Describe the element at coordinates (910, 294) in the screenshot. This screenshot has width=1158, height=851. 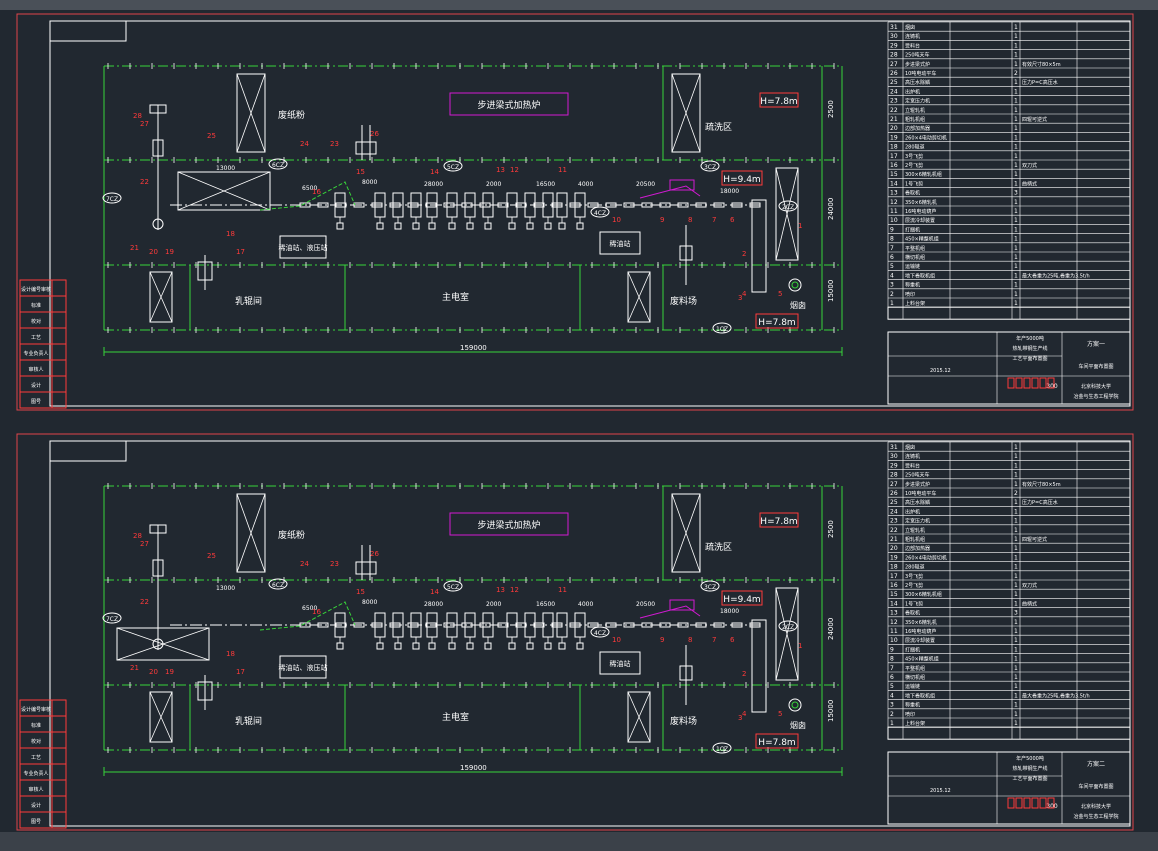
I see `parts-name-2: 喷印` at that location.